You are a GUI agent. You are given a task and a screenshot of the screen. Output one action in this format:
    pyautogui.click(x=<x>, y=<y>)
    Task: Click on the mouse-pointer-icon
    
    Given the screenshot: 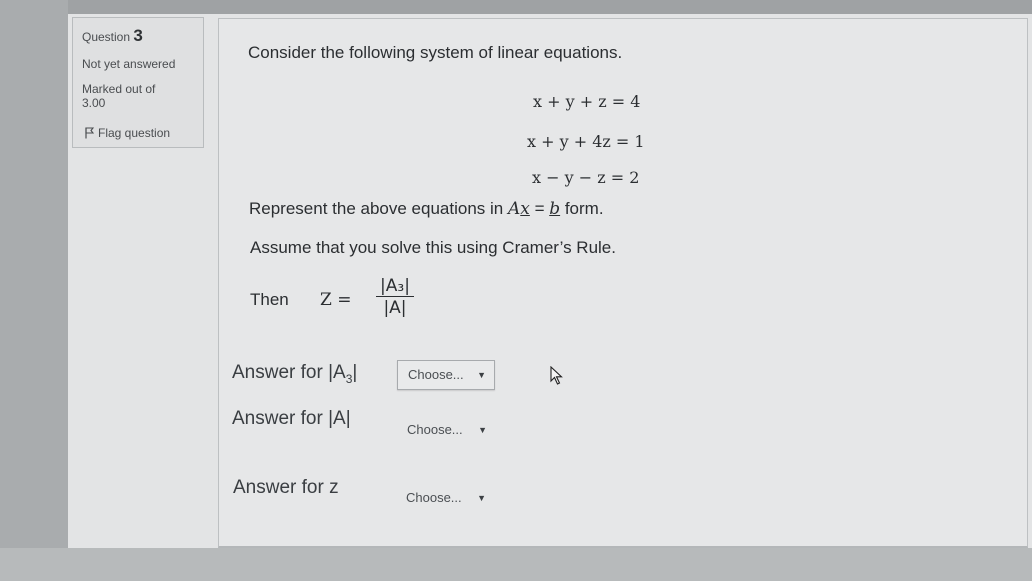 What is the action you would take?
    pyautogui.click(x=557, y=378)
    